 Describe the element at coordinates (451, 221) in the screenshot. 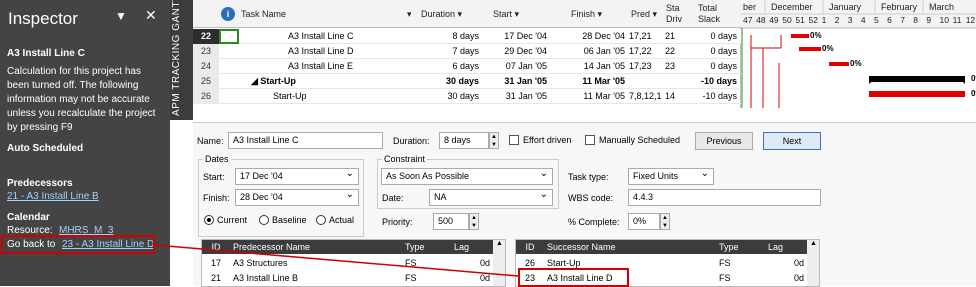

I see `priority-field: 500` at that location.